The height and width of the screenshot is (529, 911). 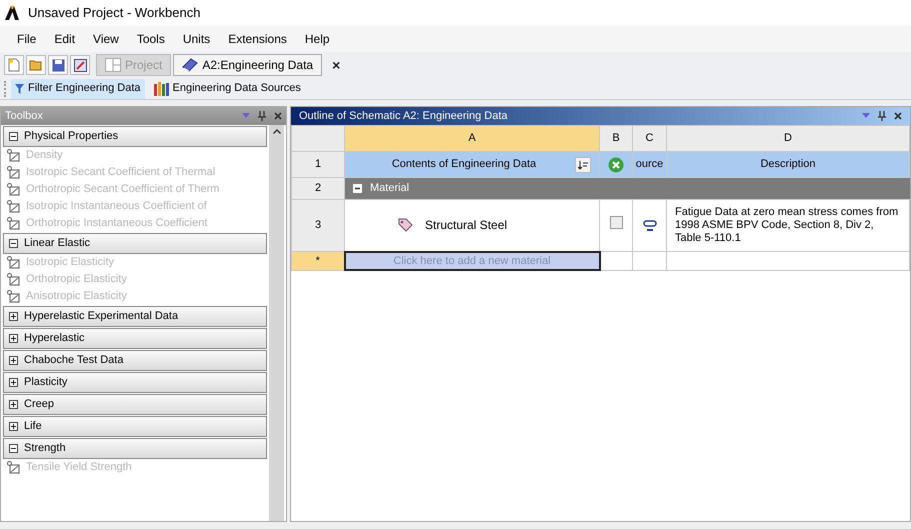 I want to click on sort-icon, so click(x=583, y=165).